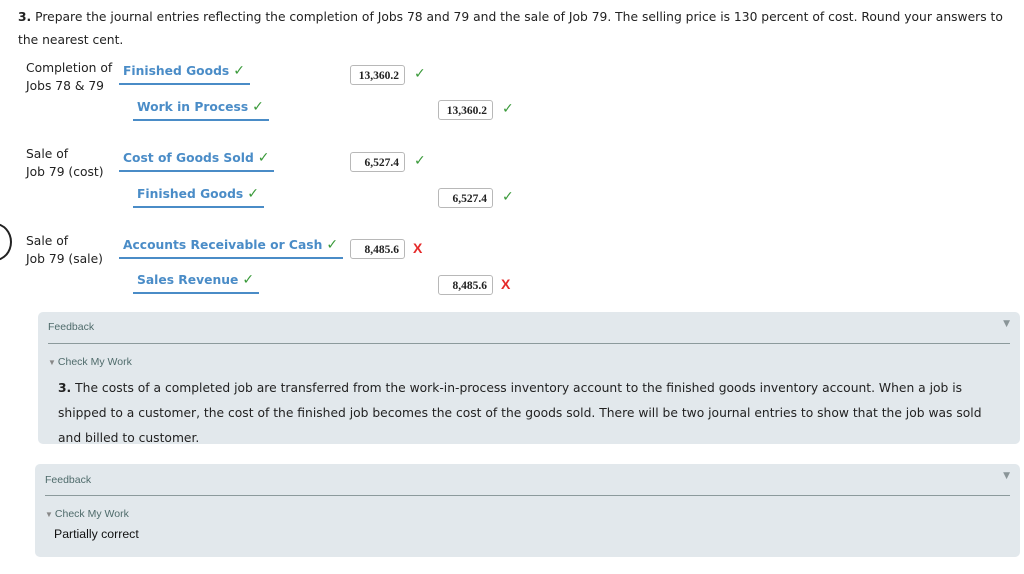  What do you see at coordinates (96, 534) in the screenshot?
I see `result-status: Partially correct` at bounding box center [96, 534].